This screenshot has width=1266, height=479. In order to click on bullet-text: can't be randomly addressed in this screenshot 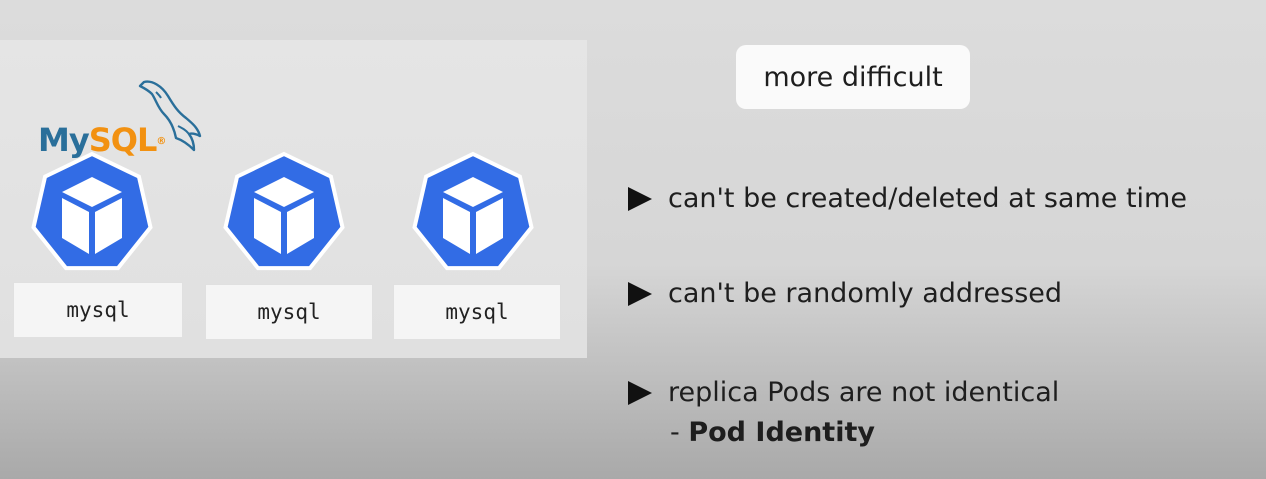, I will do `click(865, 293)`.